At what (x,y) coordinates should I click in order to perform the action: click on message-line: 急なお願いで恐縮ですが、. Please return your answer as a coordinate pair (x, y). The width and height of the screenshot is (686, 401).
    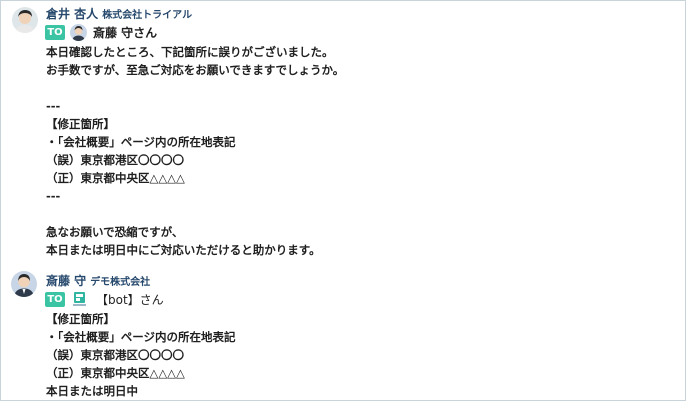
    Looking at the image, I should click on (115, 232).